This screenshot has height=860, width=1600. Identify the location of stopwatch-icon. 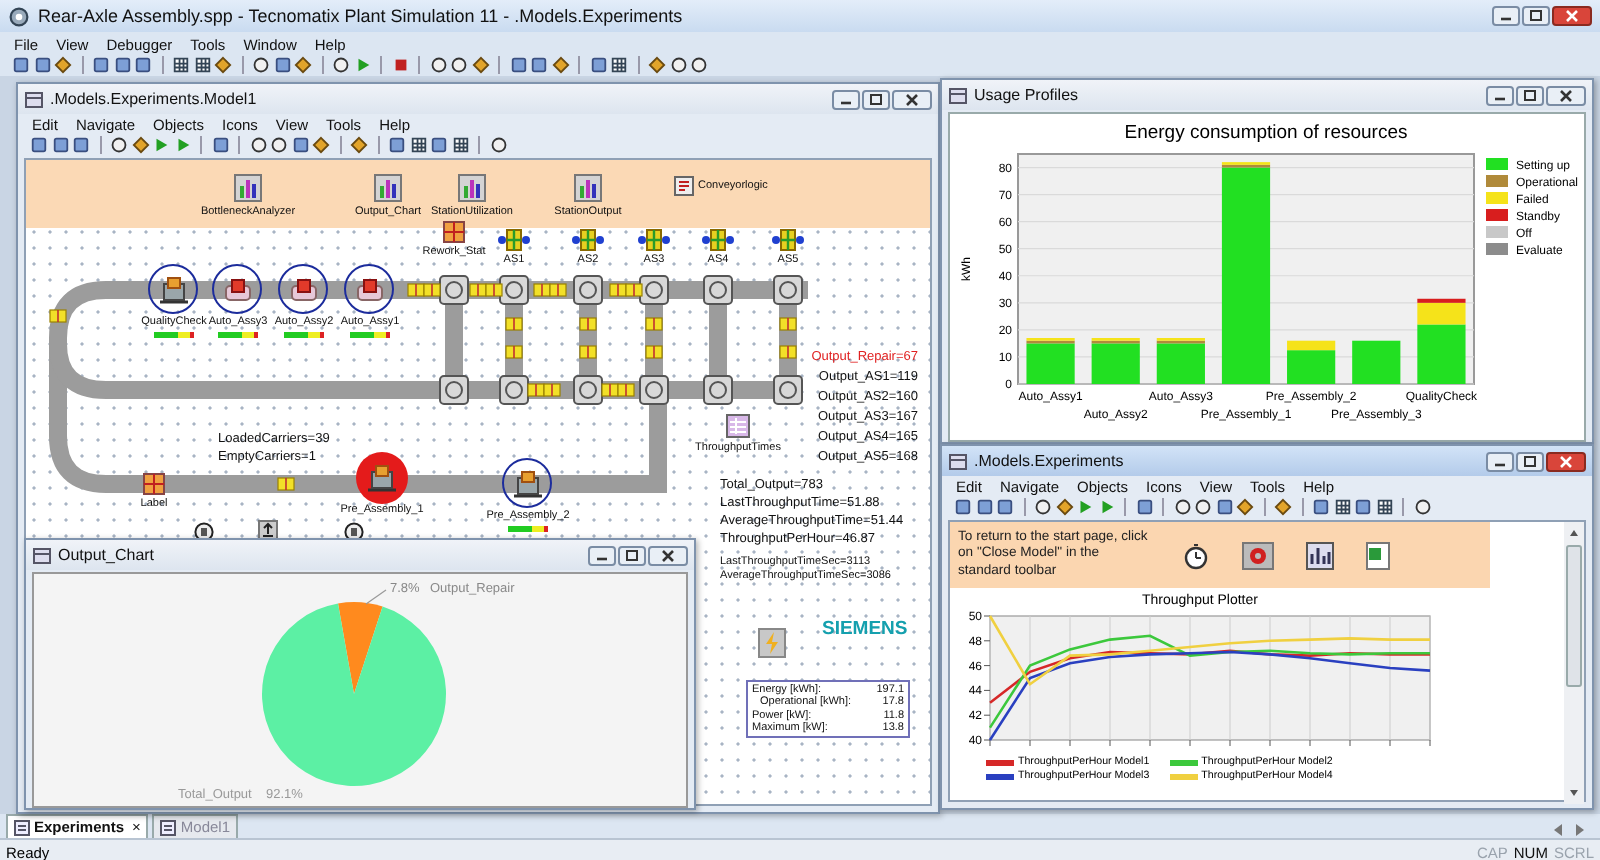
(1196, 555).